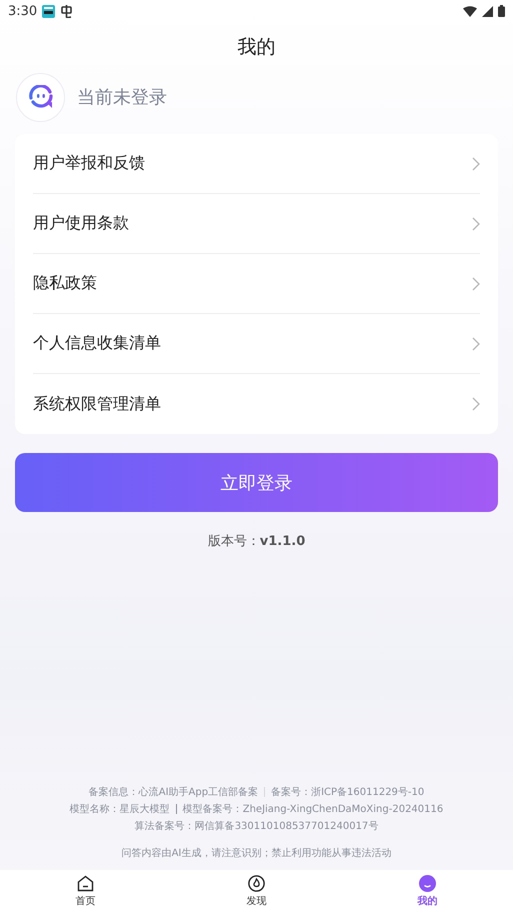 Image resolution: width=513 pixels, height=912 pixels. What do you see at coordinates (256, 47) in the screenshot?
I see `page-title: 我的` at bounding box center [256, 47].